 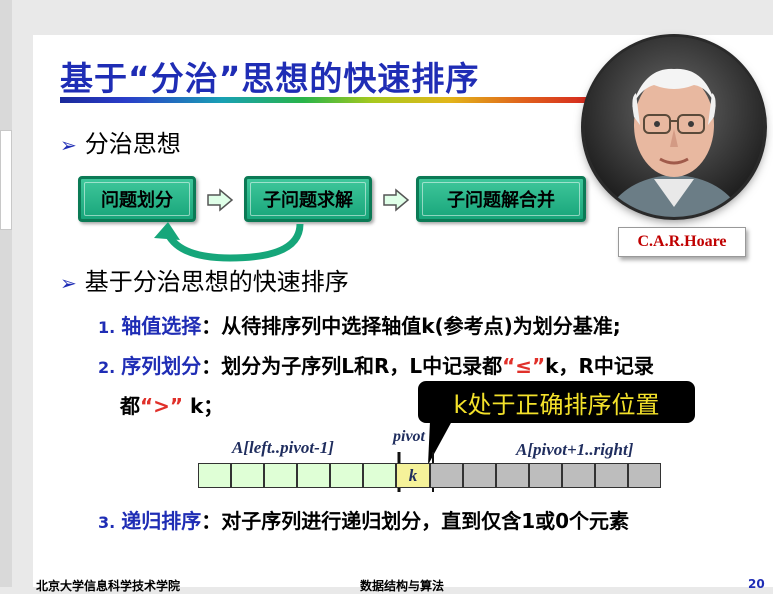 What do you see at coordinates (413, 475) in the screenshot?
I see `array-cell-pivot: k` at bounding box center [413, 475].